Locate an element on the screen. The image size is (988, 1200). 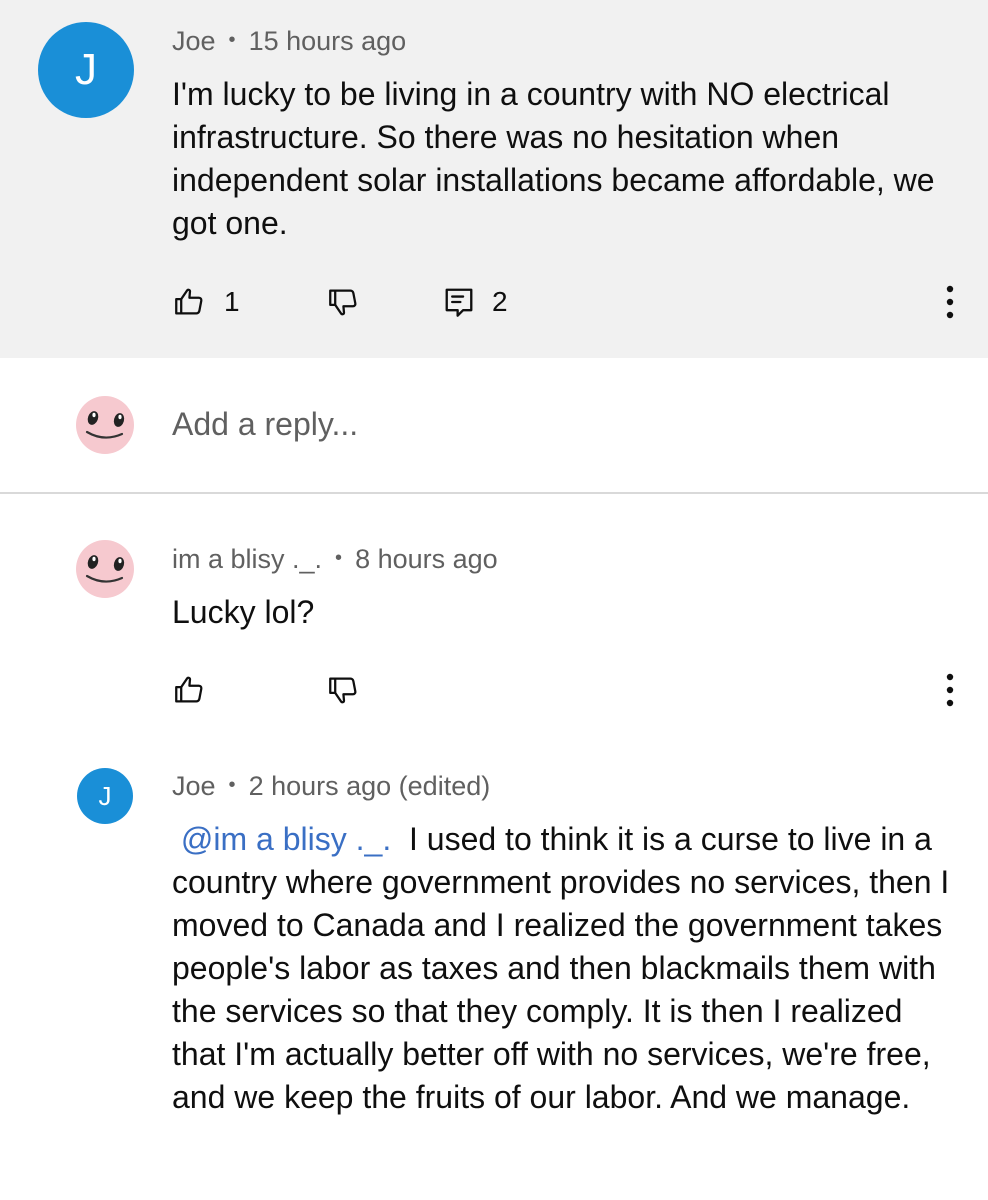
mention-link: @im a blisy ._. is located at coordinates (286, 839).